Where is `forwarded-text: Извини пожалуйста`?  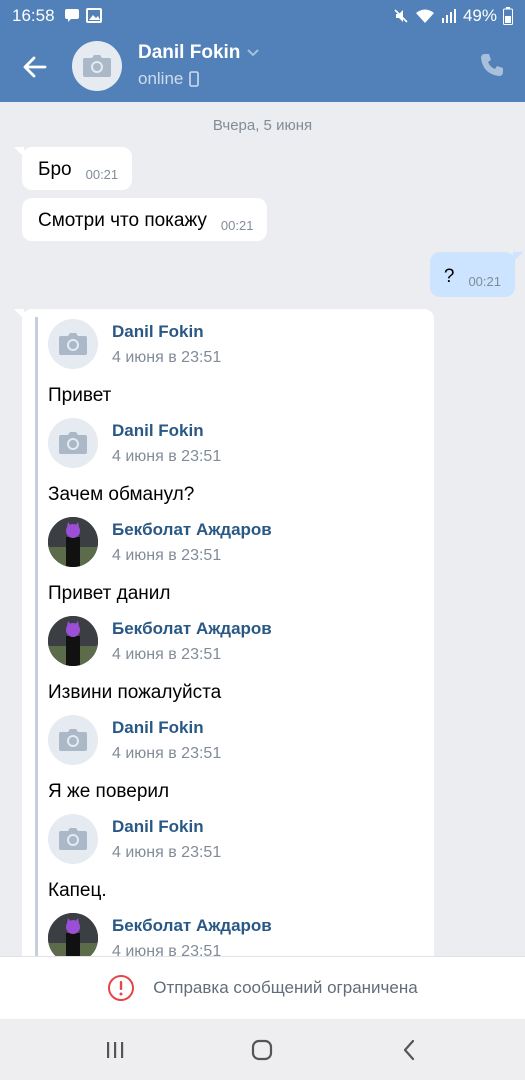
forwarded-text: Извини пожалуйста is located at coordinates (135, 692).